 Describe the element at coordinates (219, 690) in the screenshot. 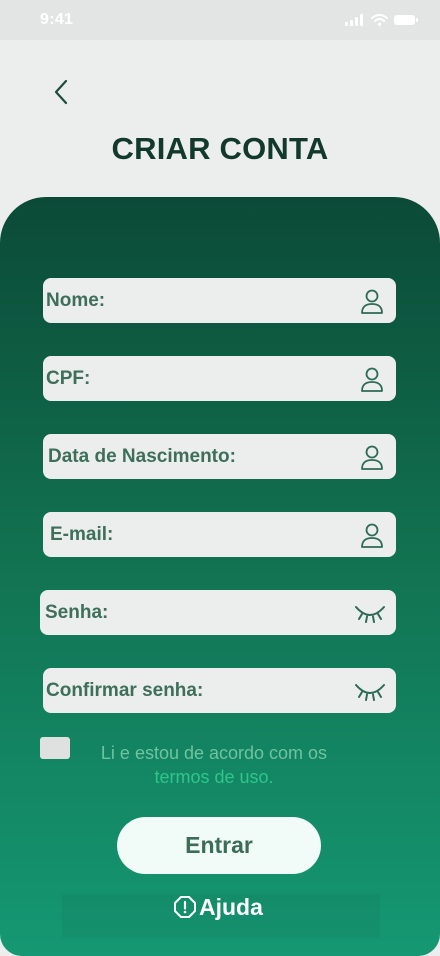

I see `confirm-password-field: Confirmar senha:` at that location.